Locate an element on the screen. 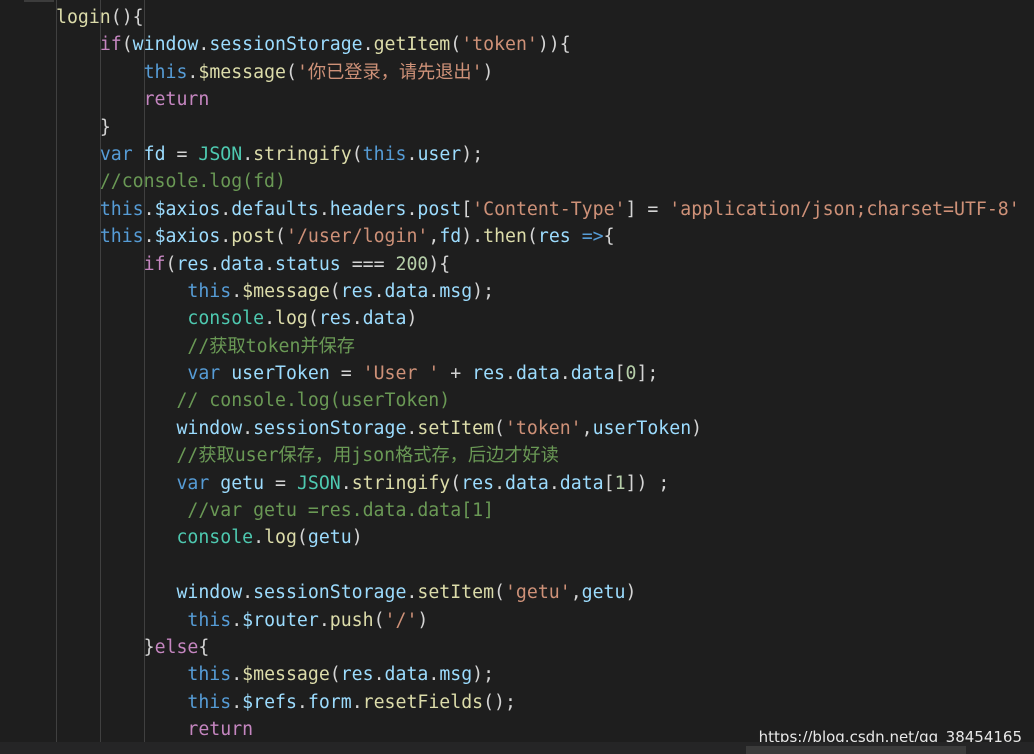  code-line: //获取user保存，用json格式存，后边才好读 is located at coordinates (538, 455).